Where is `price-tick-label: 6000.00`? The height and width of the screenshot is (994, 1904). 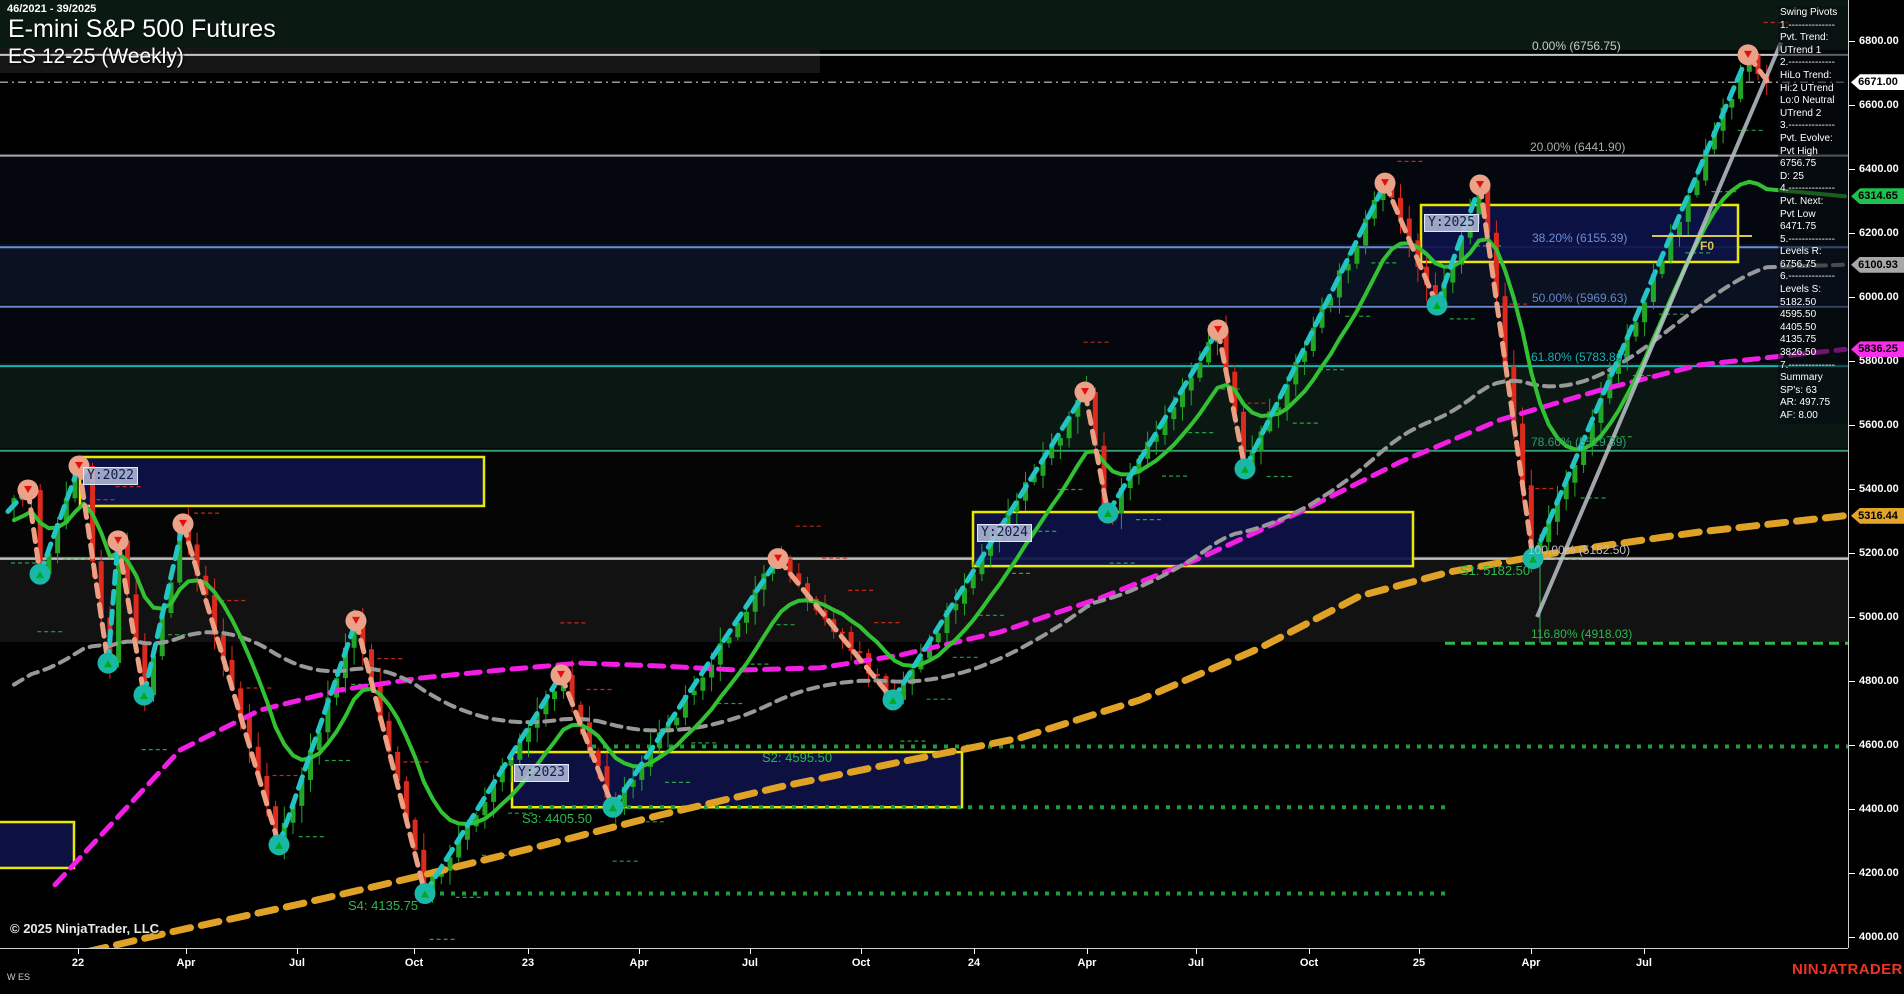 price-tick-label: 6000.00 is located at coordinates (1879, 297).